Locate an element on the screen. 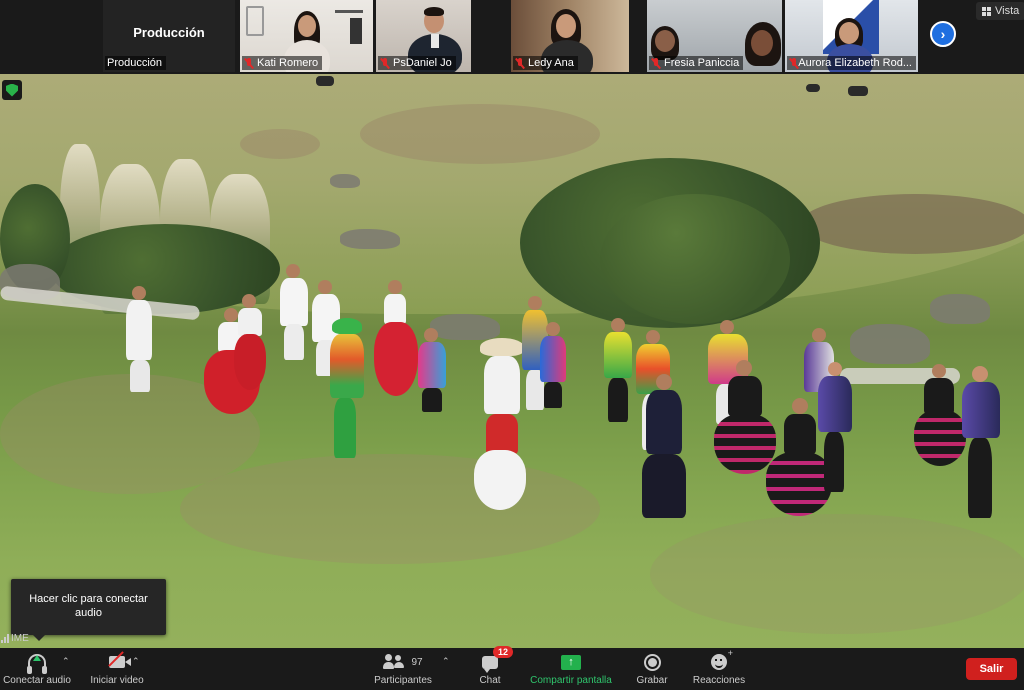 Image resolution: width=1024 pixels, height=690 pixels. participant-tile-psdaniel: PsDaniel Jo is located at coordinates (423, 36).